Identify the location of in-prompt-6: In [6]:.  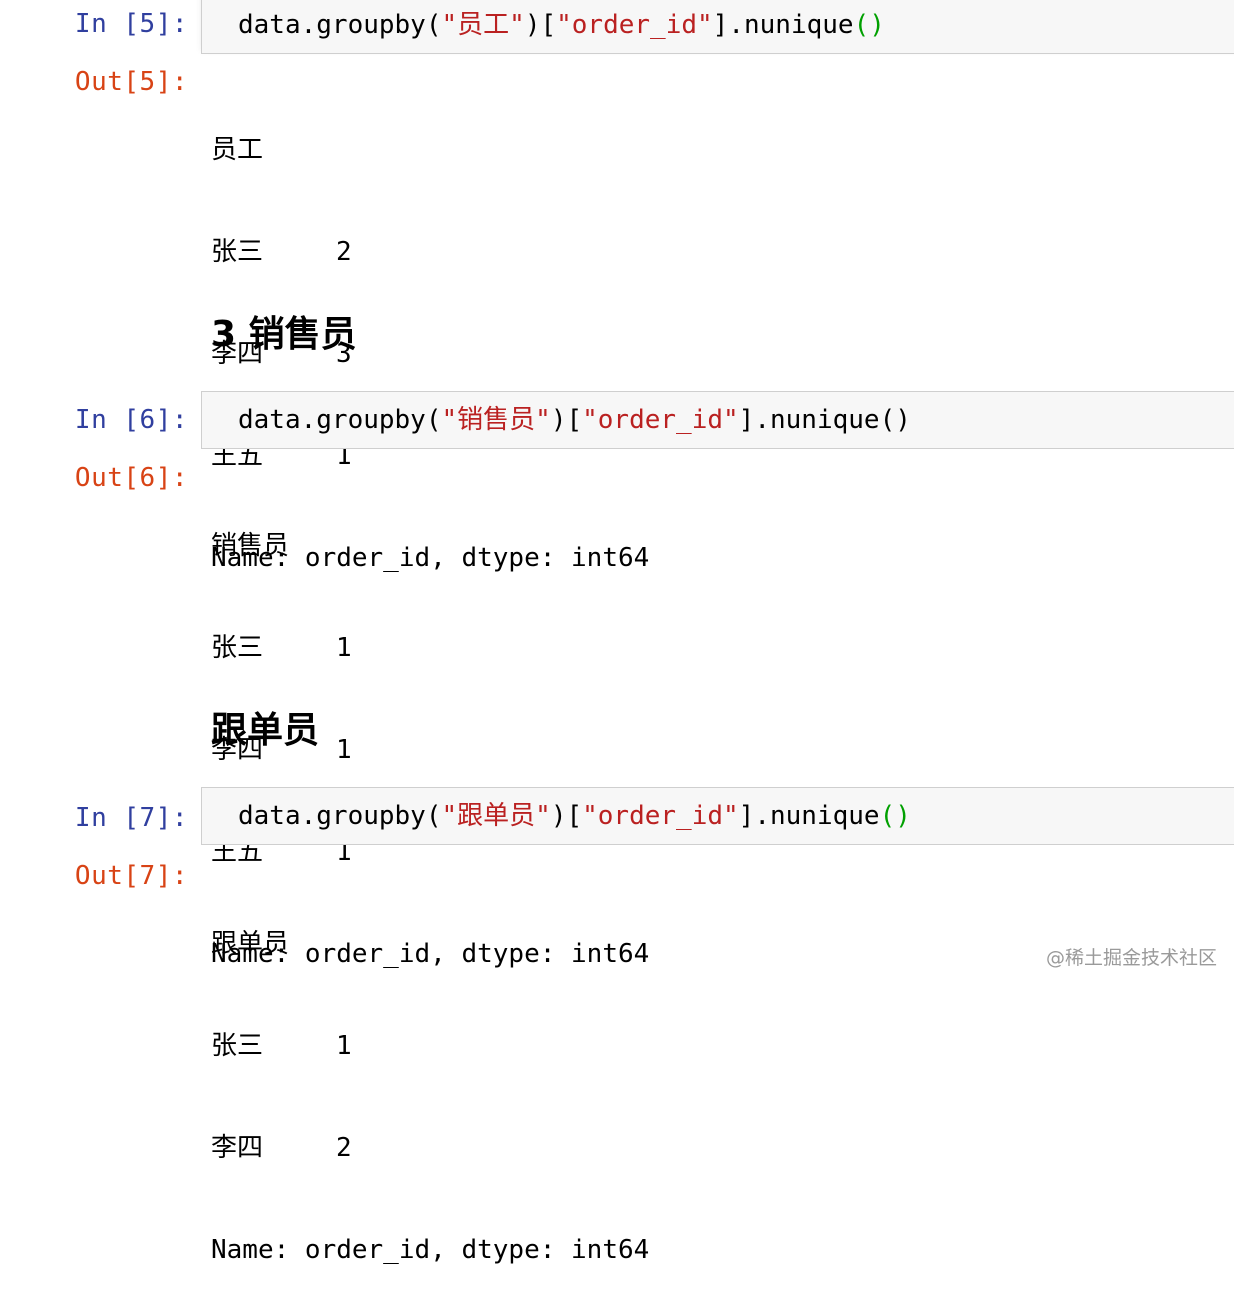
(131, 420).